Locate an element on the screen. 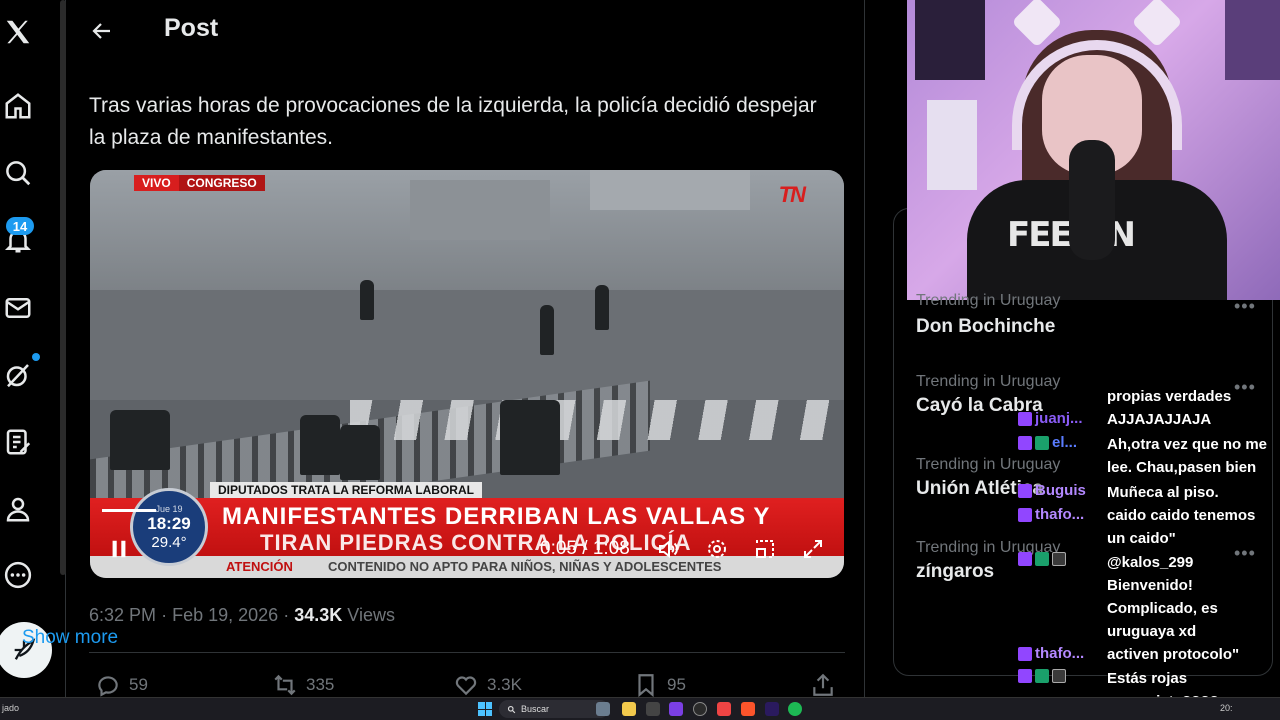  share-icon is located at coordinates (823, 684).